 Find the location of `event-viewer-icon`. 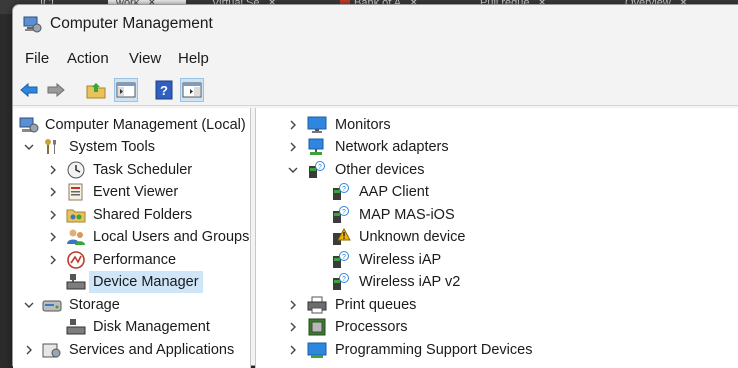

event-viewer-icon is located at coordinates (75, 192).